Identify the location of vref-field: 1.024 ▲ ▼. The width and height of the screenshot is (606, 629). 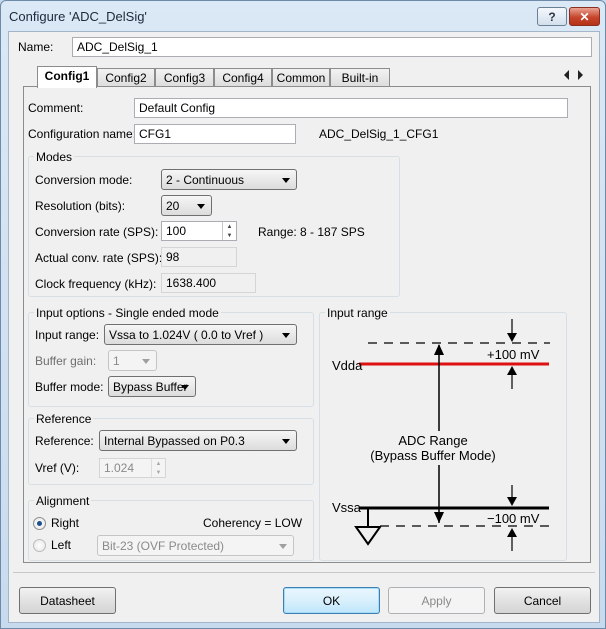
(132, 468).